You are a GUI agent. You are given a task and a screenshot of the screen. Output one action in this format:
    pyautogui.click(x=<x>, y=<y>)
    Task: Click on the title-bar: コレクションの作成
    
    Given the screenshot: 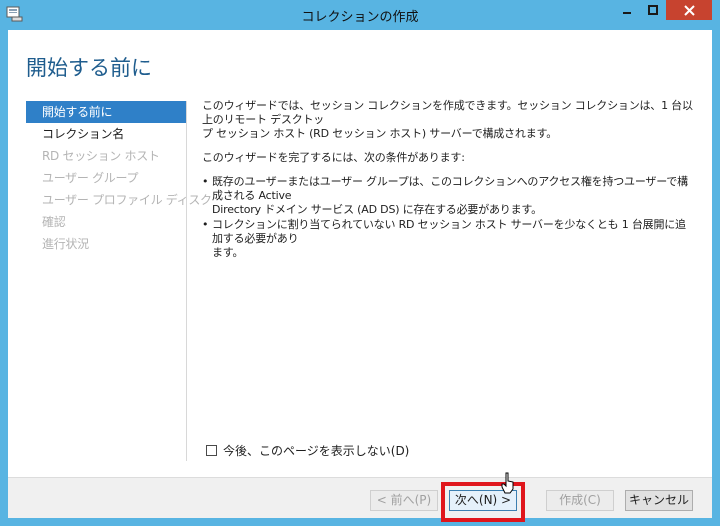 What is the action you would take?
    pyautogui.click(x=360, y=15)
    